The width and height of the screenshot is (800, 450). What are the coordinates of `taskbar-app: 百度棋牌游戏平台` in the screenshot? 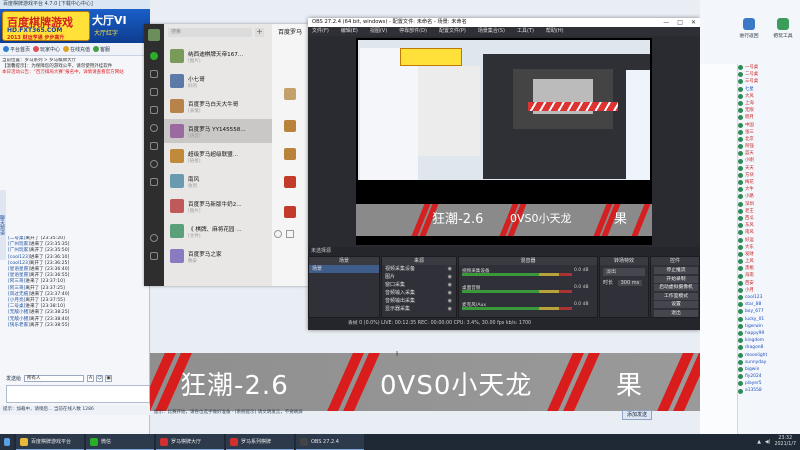 It's located at (50, 442).